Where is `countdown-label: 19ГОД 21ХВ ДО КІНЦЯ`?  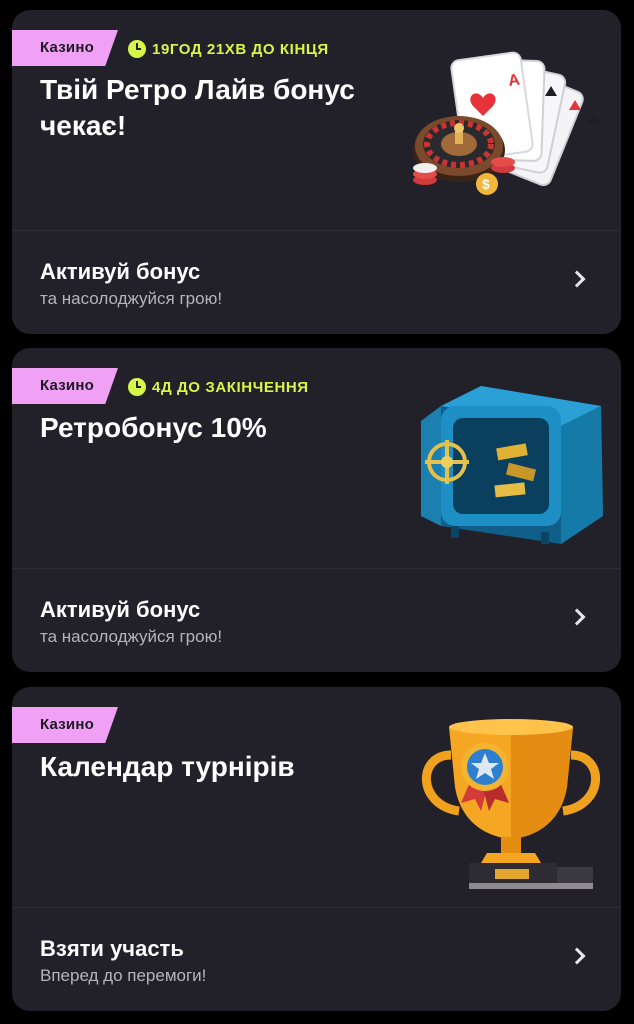
countdown-label: 19ГОД 21ХВ ДО КІНЦЯ is located at coordinates (240, 49).